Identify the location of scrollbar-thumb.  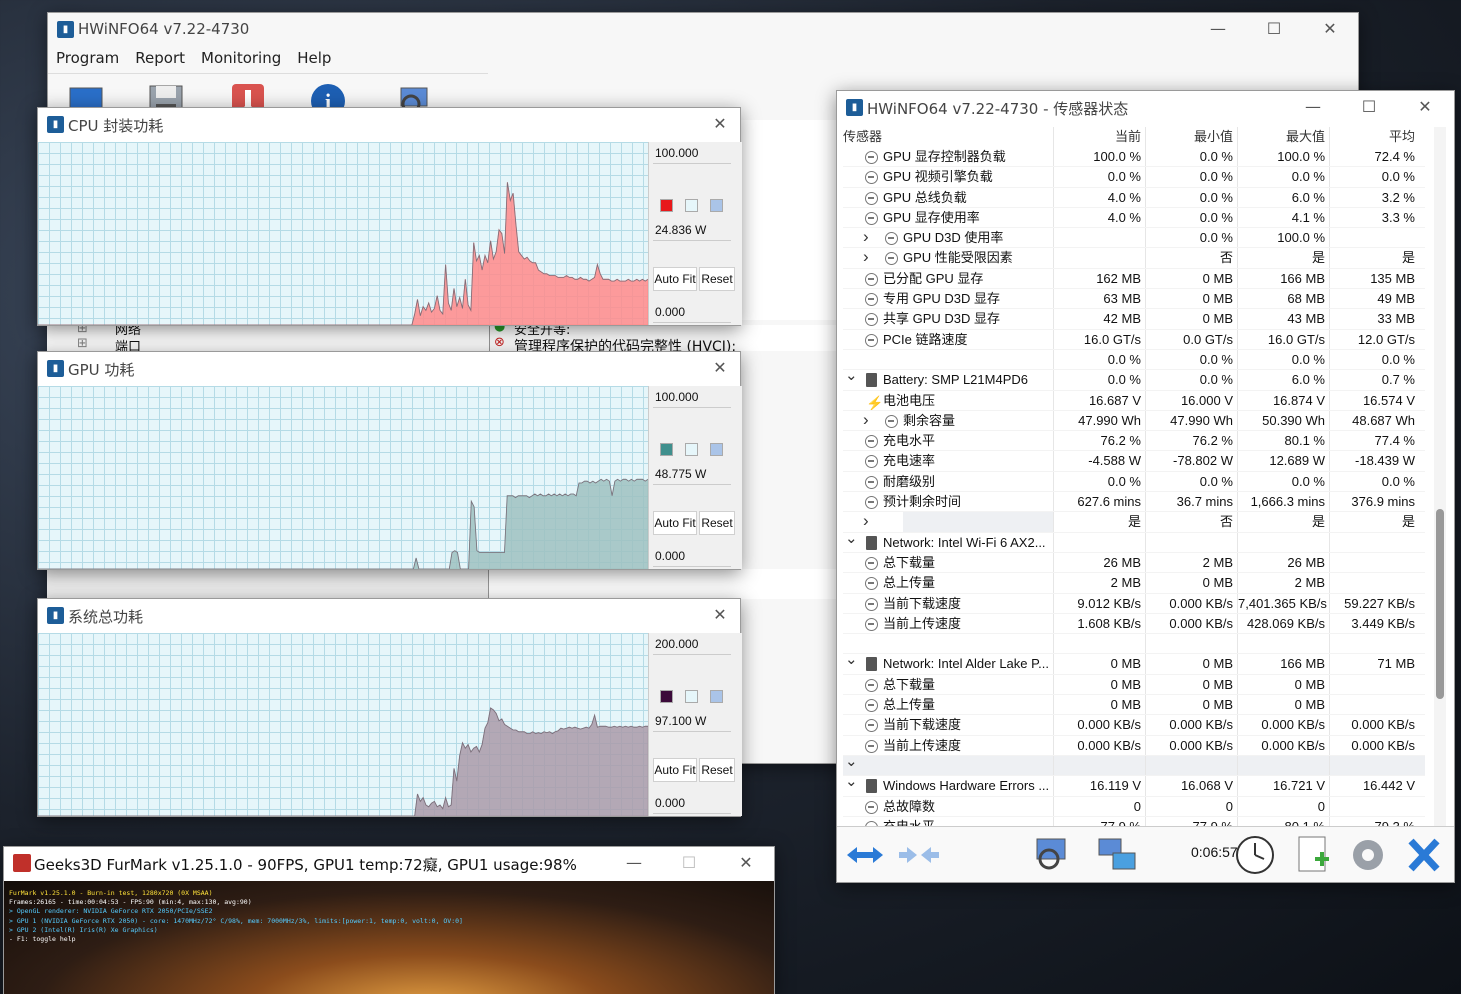
(1440, 604).